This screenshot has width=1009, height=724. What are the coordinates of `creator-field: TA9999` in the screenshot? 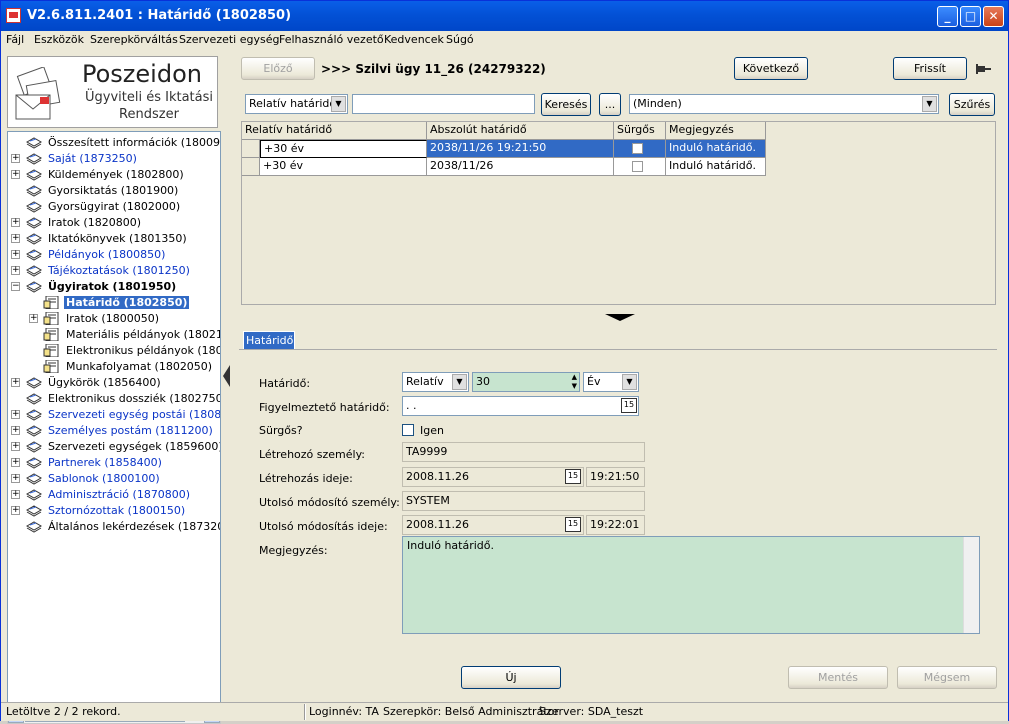 It's located at (523, 452).